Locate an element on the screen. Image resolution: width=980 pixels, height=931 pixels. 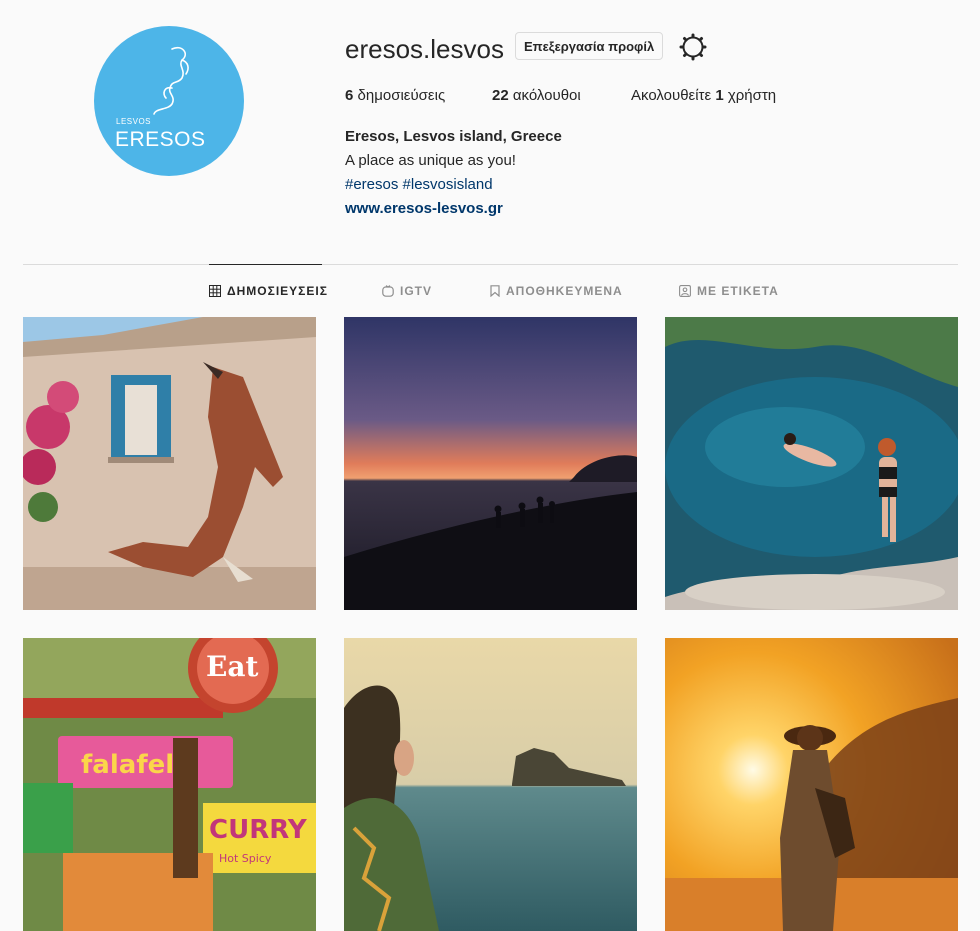
followers-count: 22 ακόλουθοι is located at coordinates (536, 95).